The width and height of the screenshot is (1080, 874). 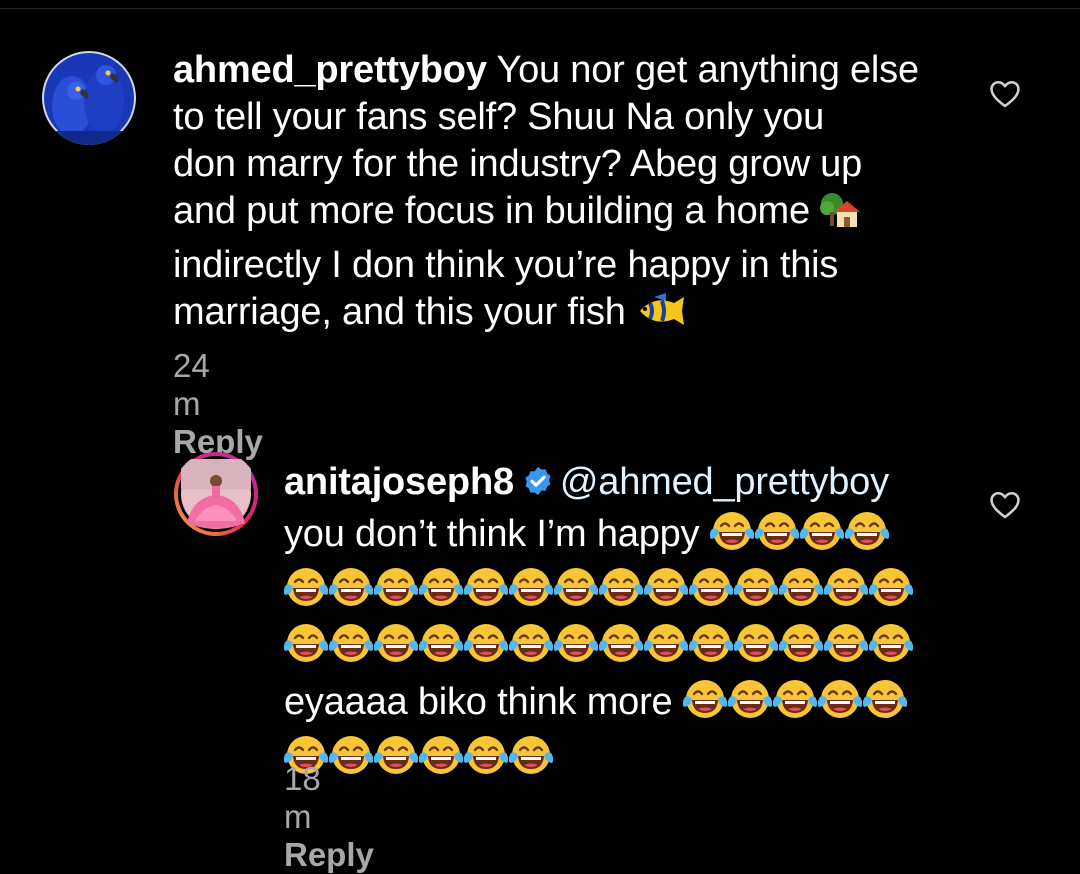 What do you see at coordinates (329, 854) in the screenshot?
I see `reply-button: Reply` at bounding box center [329, 854].